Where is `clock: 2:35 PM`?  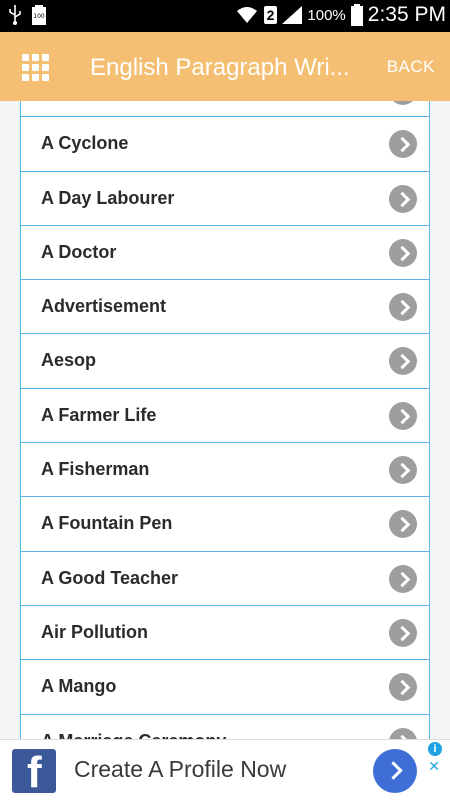 clock: 2:35 PM is located at coordinates (406, 14).